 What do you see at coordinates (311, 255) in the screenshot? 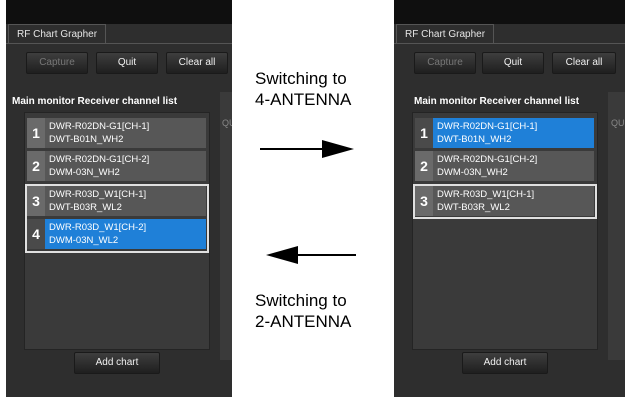
I see `arrow-left-icon` at bounding box center [311, 255].